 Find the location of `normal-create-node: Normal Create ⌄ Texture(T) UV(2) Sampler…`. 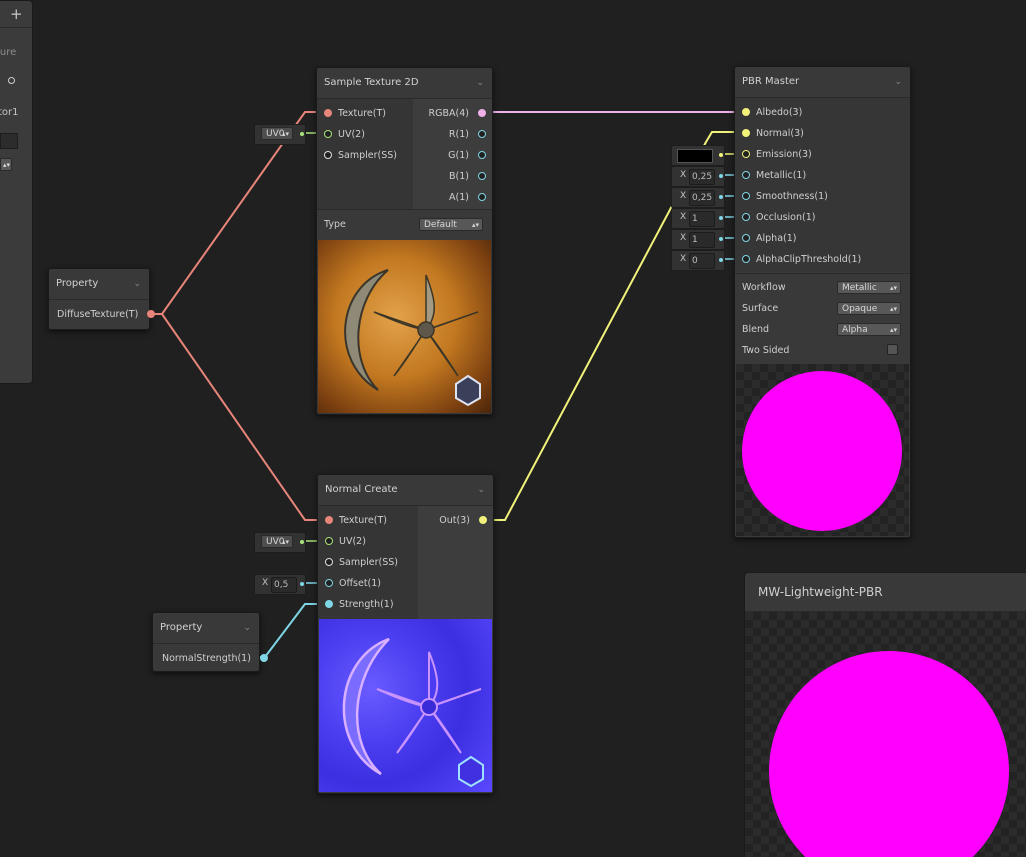

normal-create-node: Normal Create ⌄ Texture(T) UV(2) Sampler… is located at coordinates (405, 634).